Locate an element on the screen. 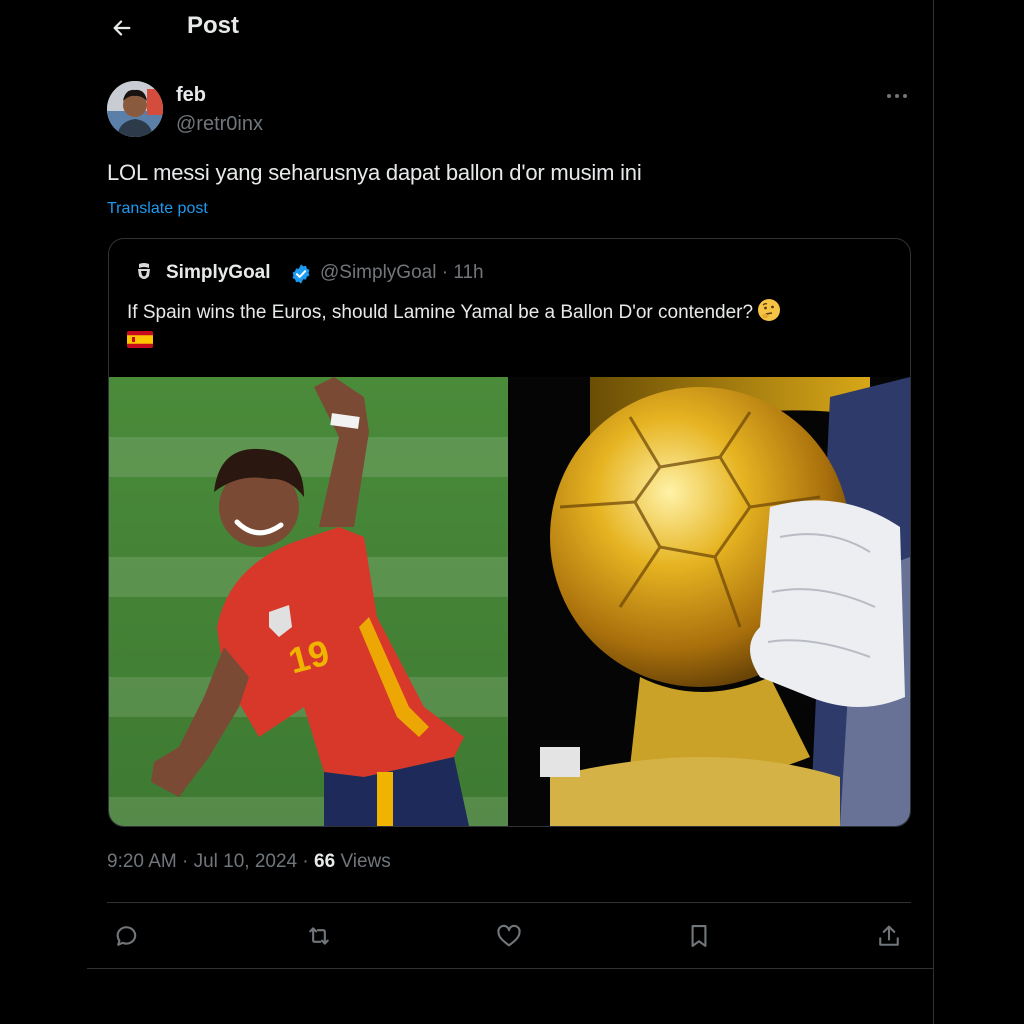 This screenshot has width=1024, height=1024. reply-icon is located at coordinates (126, 936).